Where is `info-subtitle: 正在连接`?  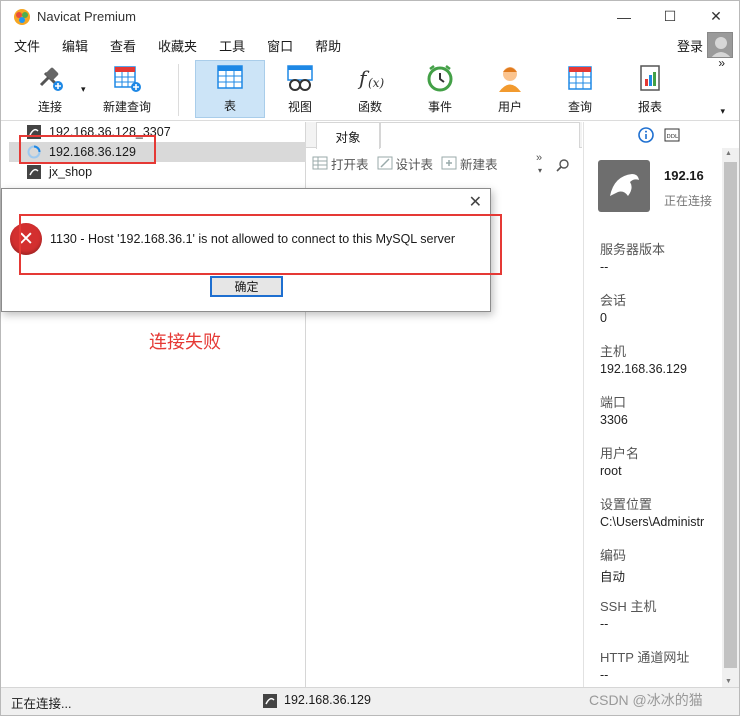 info-subtitle: 正在连接 is located at coordinates (688, 201).